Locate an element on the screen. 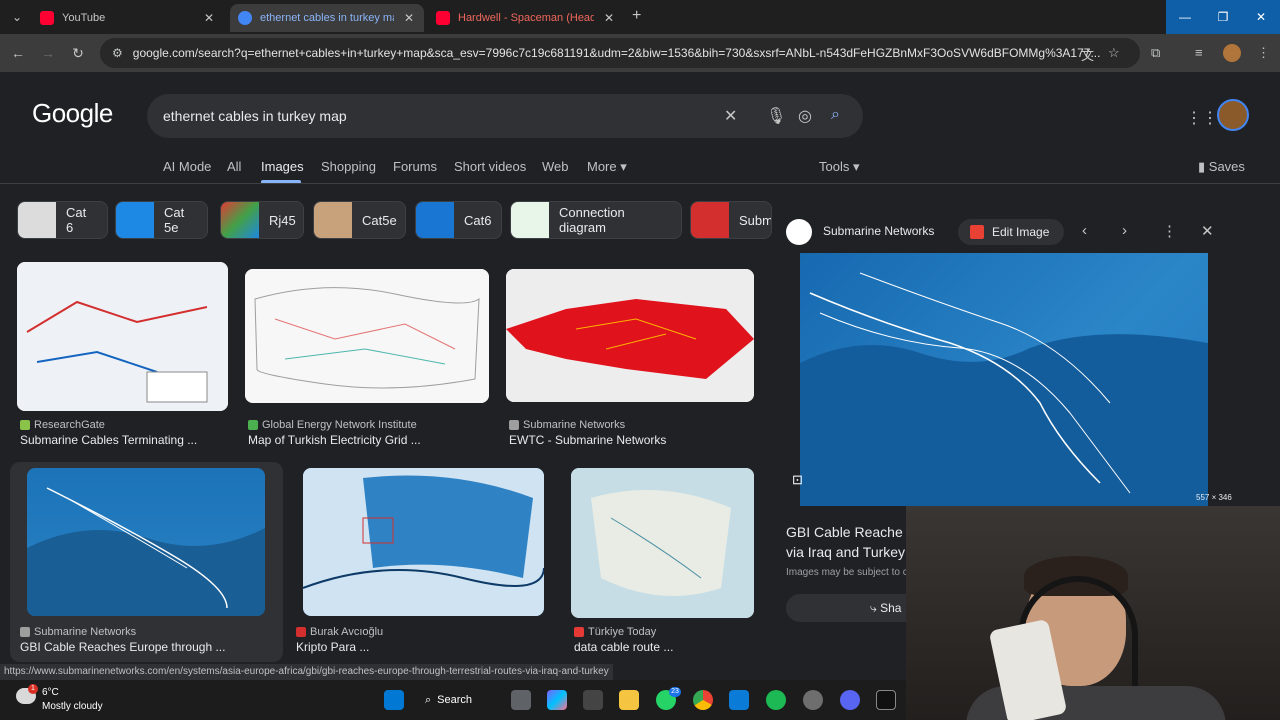  chip-thumbnail is located at coordinates (333, 220).